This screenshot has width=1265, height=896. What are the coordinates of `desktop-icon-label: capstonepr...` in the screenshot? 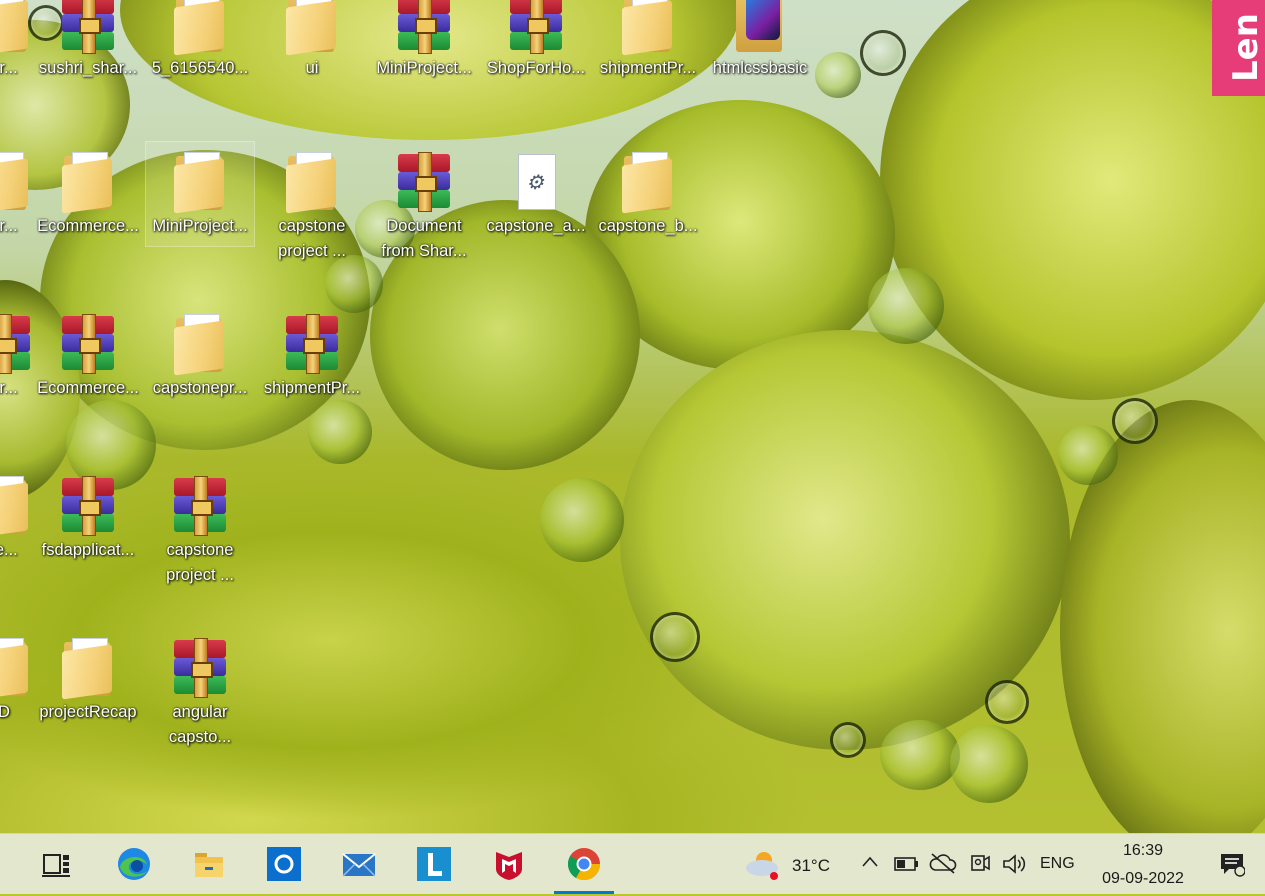 It's located at (200, 388).